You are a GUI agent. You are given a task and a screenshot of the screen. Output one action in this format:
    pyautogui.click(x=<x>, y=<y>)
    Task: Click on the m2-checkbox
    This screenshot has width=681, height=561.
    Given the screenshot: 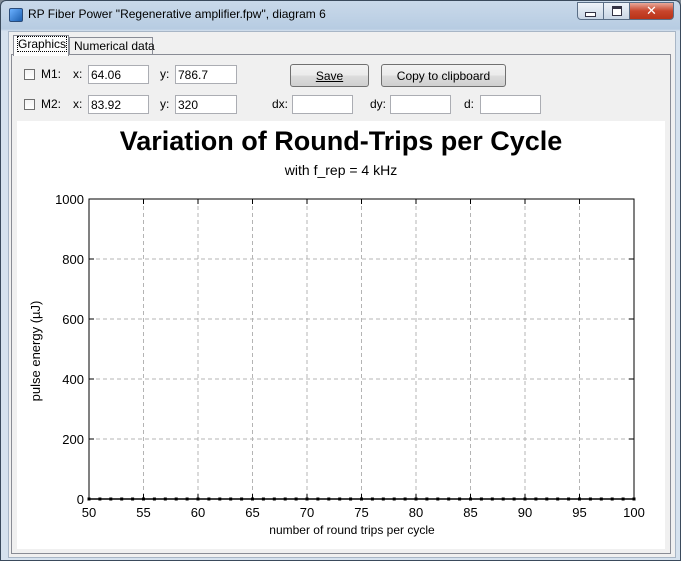 What is the action you would take?
    pyautogui.click(x=29, y=104)
    